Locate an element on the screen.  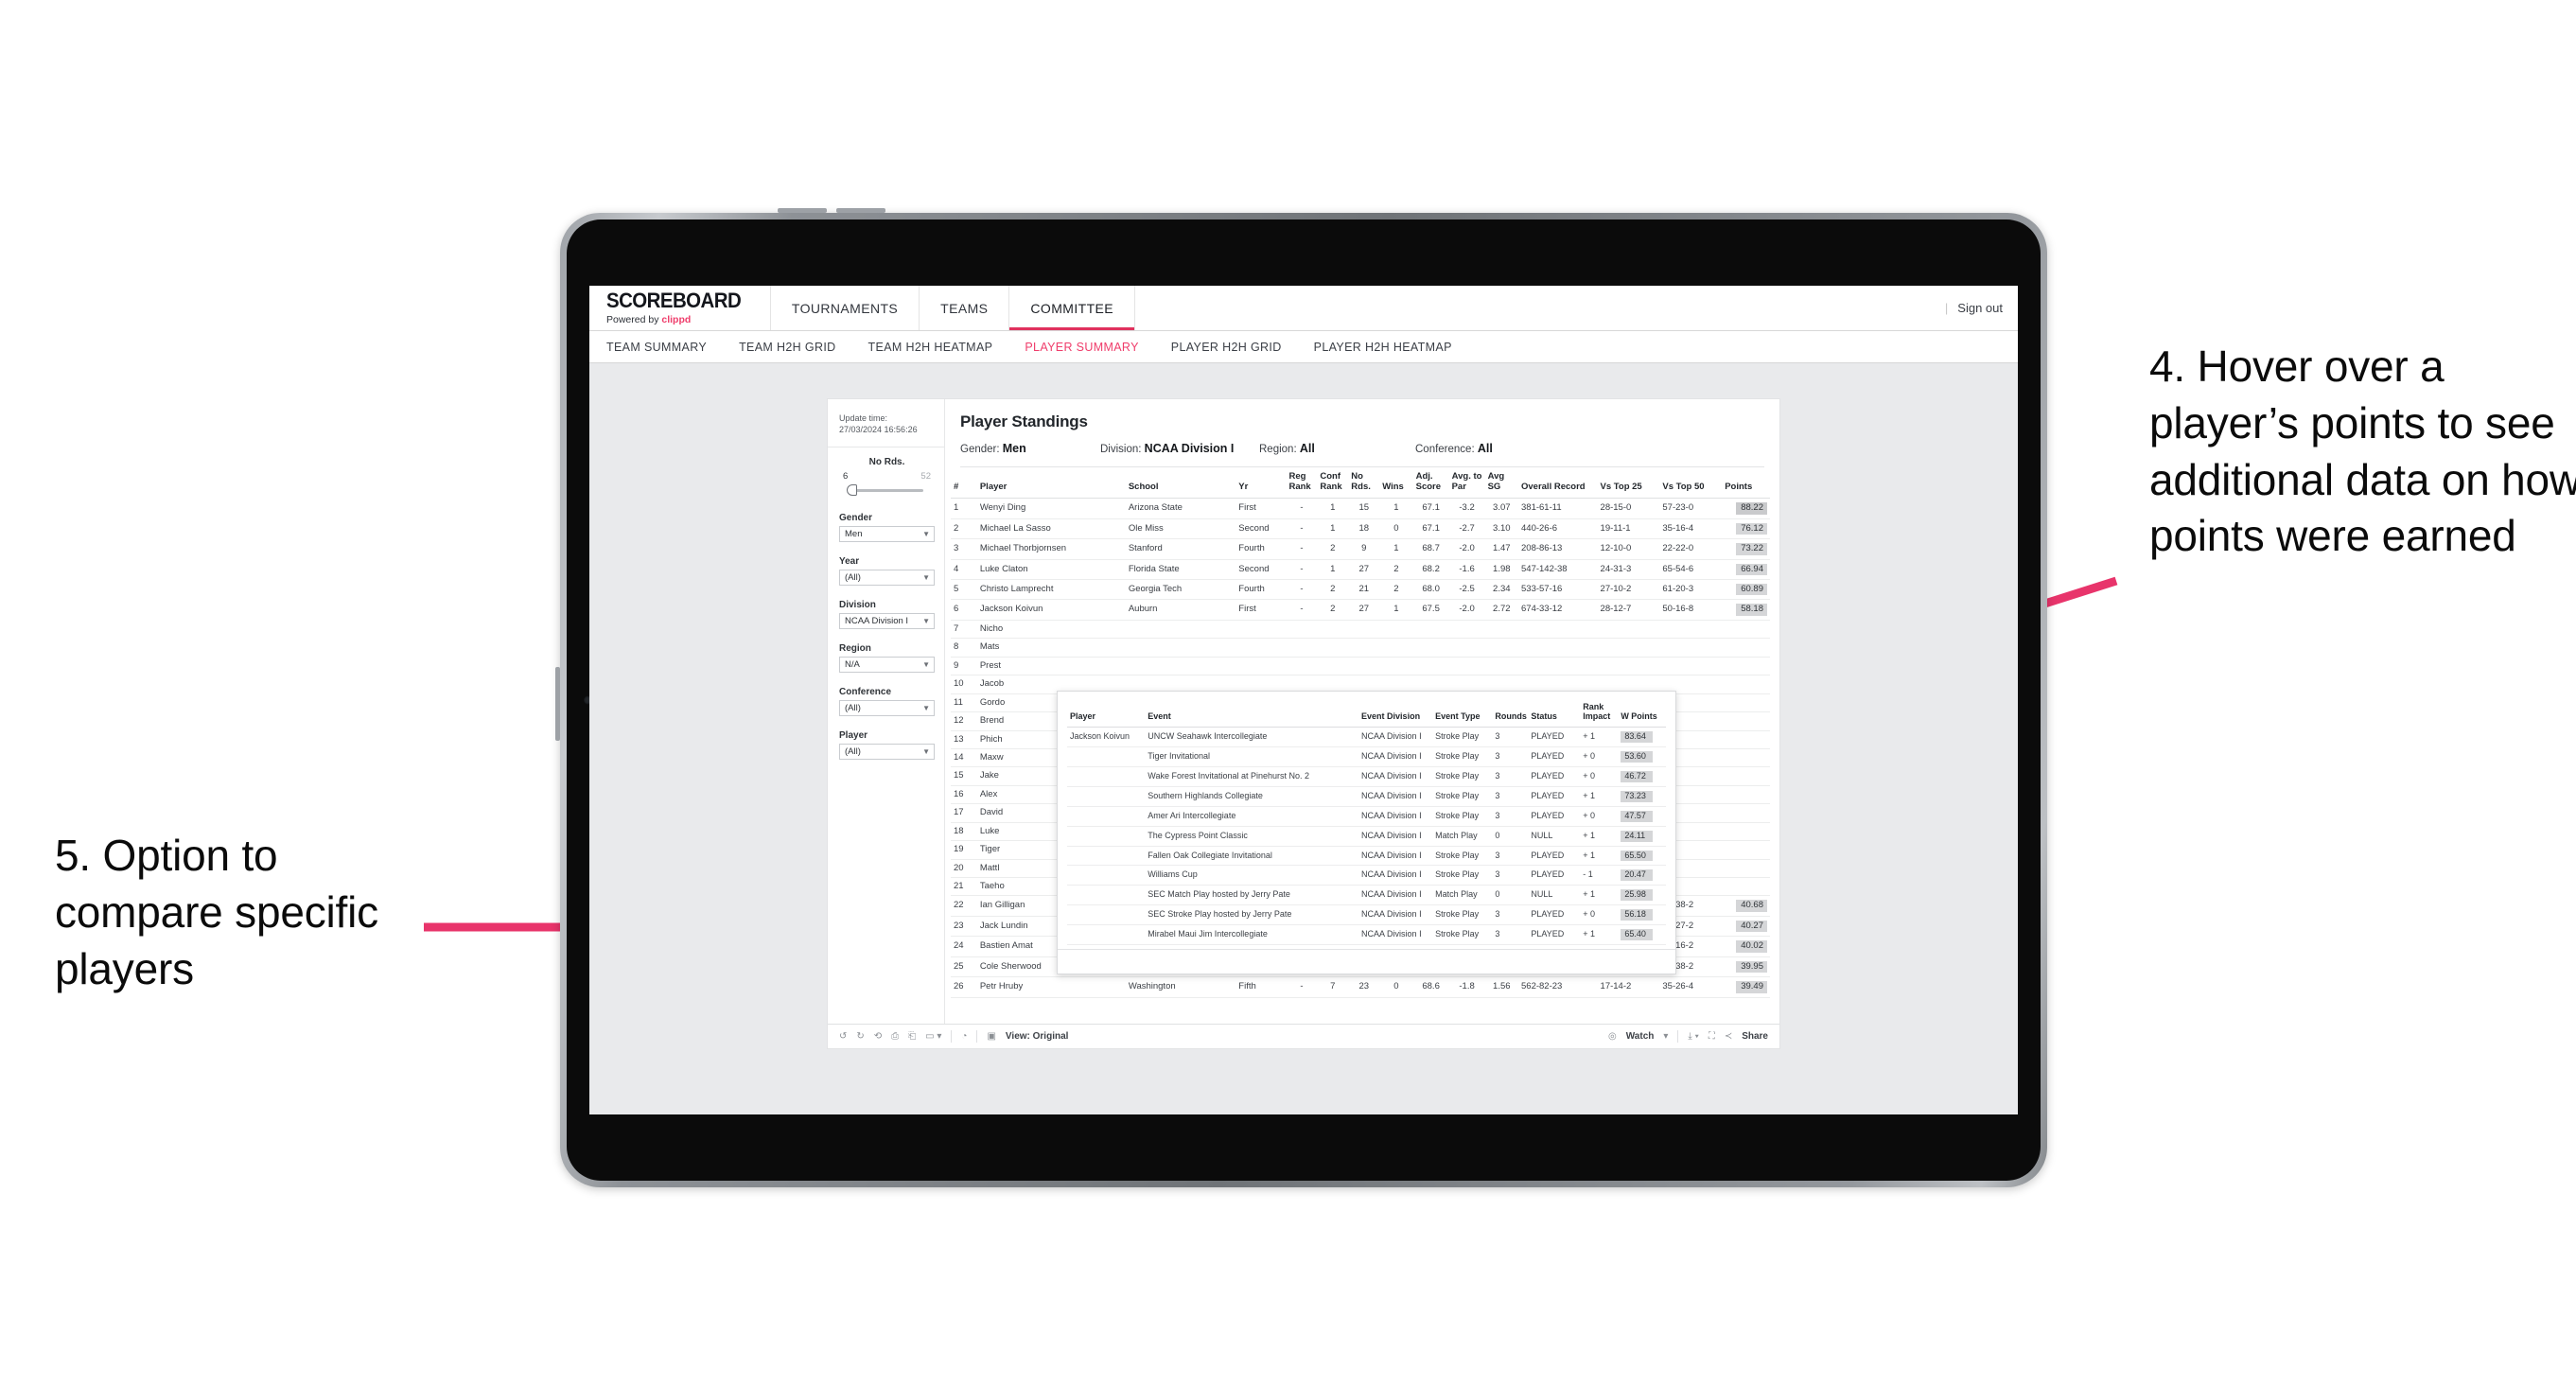
col-avg-to-par: Avg. to Par is located at coordinates (1467, 483).